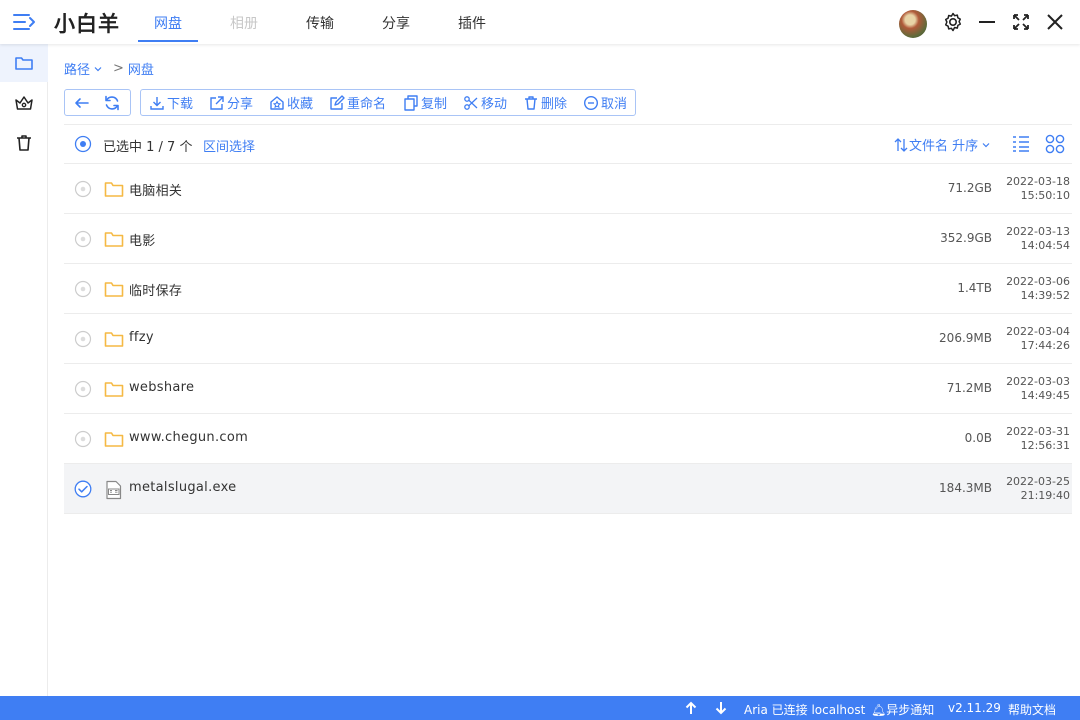  What do you see at coordinates (721, 708) in the screenshot?
I see `download-arrow-icon` at bounding box center [721, 708].